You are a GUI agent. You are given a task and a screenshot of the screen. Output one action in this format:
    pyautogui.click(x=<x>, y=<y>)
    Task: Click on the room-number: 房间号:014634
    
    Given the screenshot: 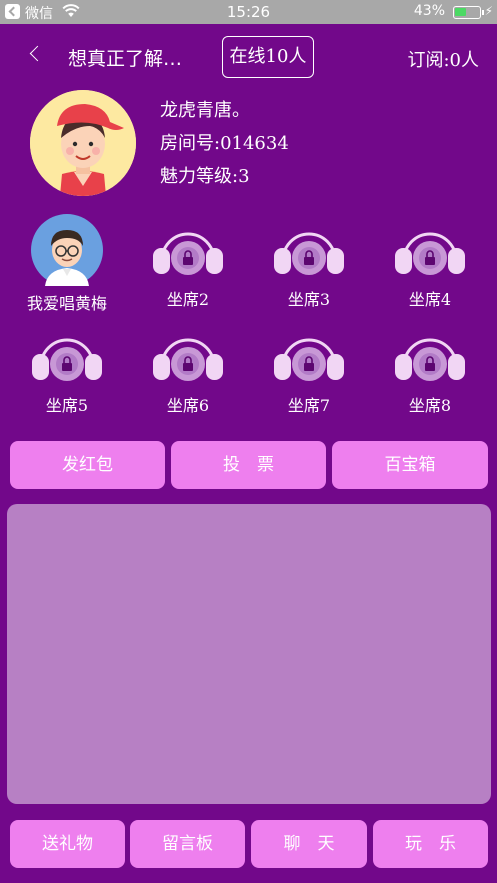 What is the action you would take?
    pyautogui.click(x=224, y=143)
    